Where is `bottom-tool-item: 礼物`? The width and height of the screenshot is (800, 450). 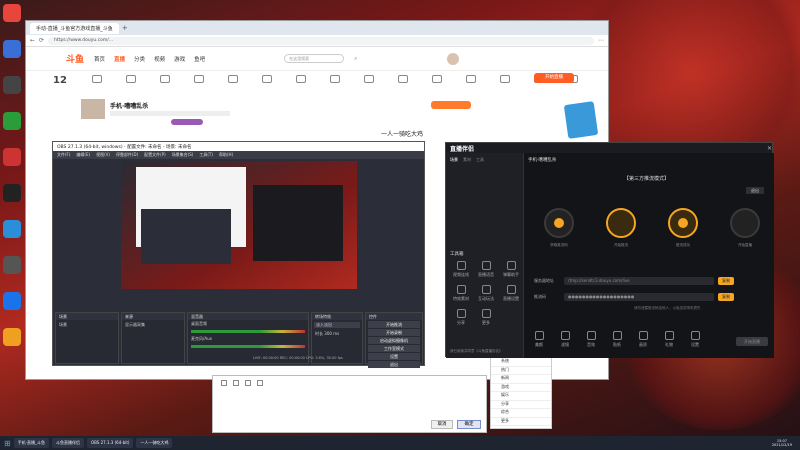 bottom-tool-item: 礼物 is located at coordinates (669, 339).